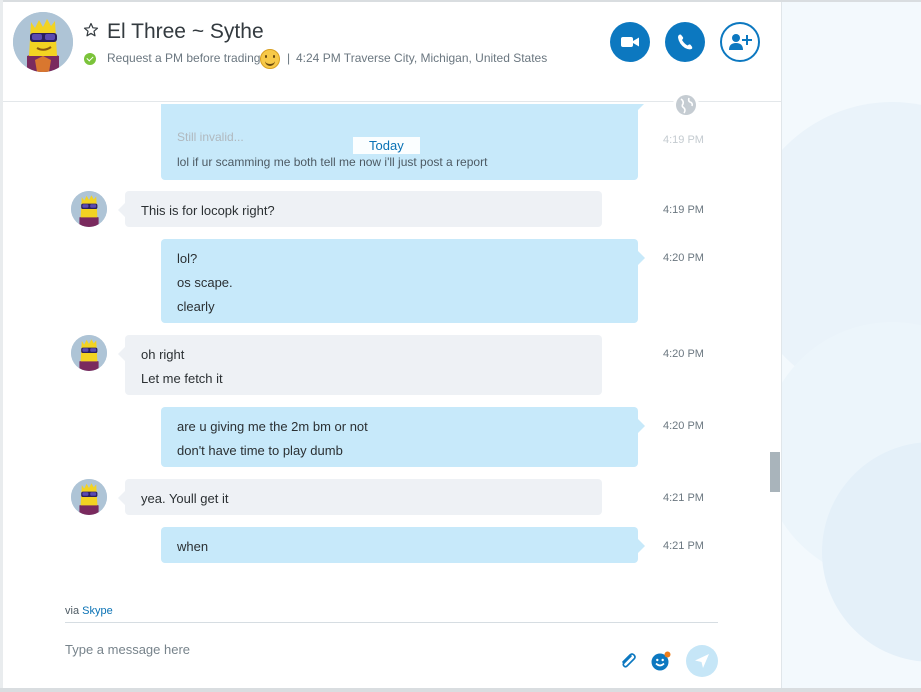 The height and width of the screenshot is (692, 921). Describe the element at coordinates (185, 498) in the screenshot. I see `message-text: yea. Youll get it` at that location.